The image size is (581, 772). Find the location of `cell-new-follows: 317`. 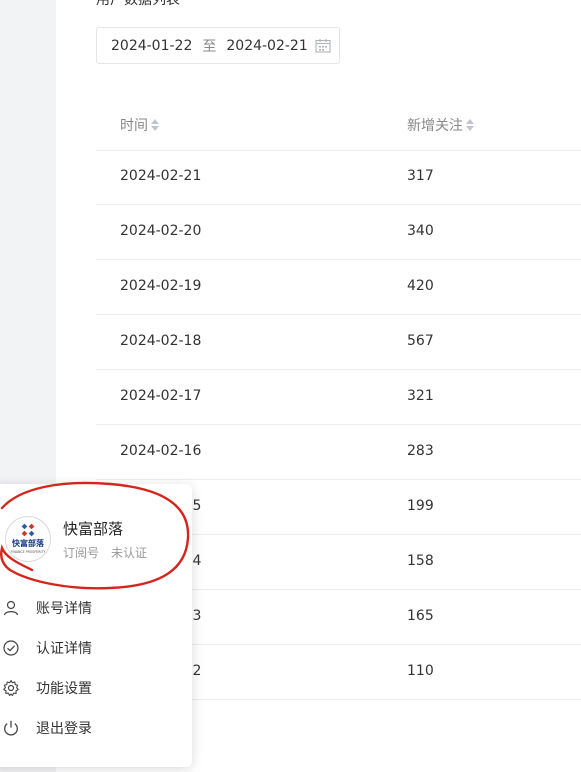

cell-new-follows: 317 is located at coordinates (420, 176).